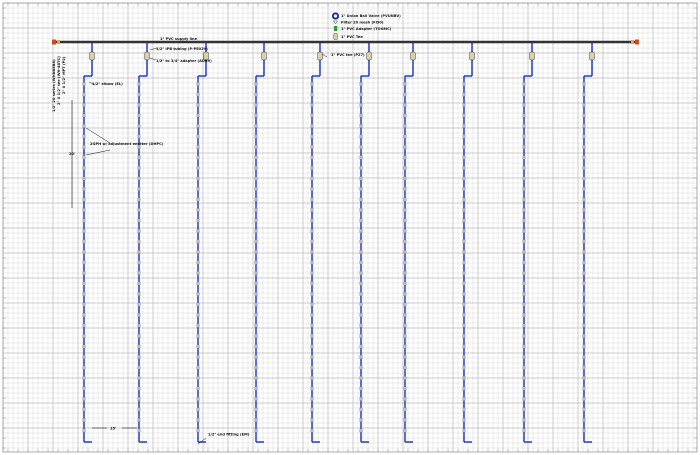 The height and width of the screenshot is (455, 700). Describe the element at coordinates (632, 42) in the screenshot. I see `filter-right` at that location.